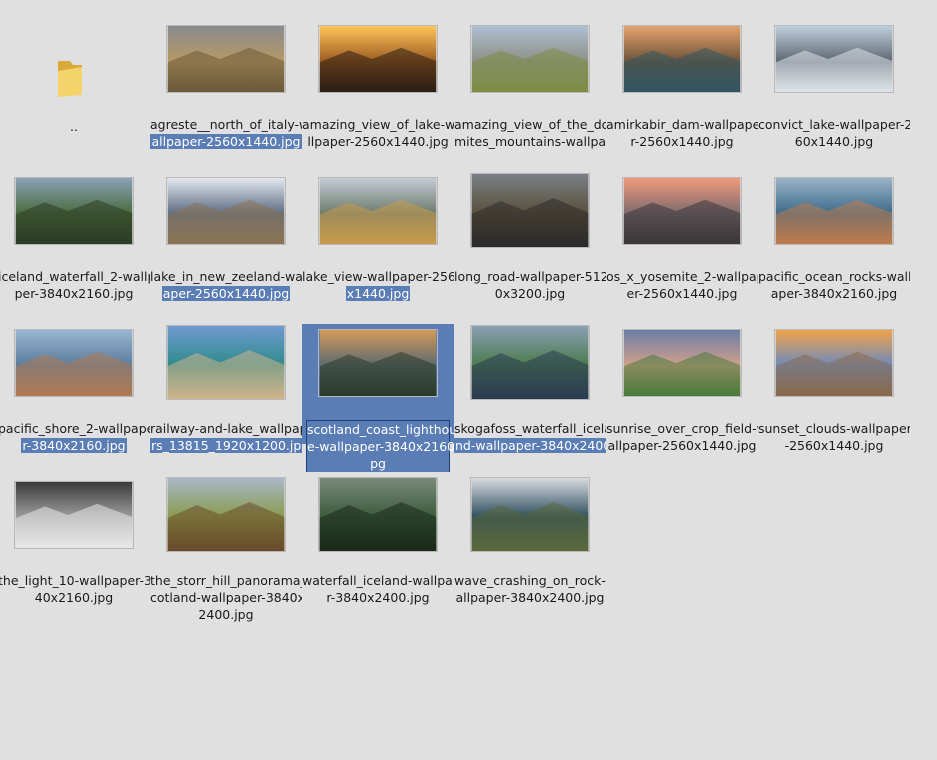  I want to click on file-name-text: 40x2160.jpg, so click(74, 597).